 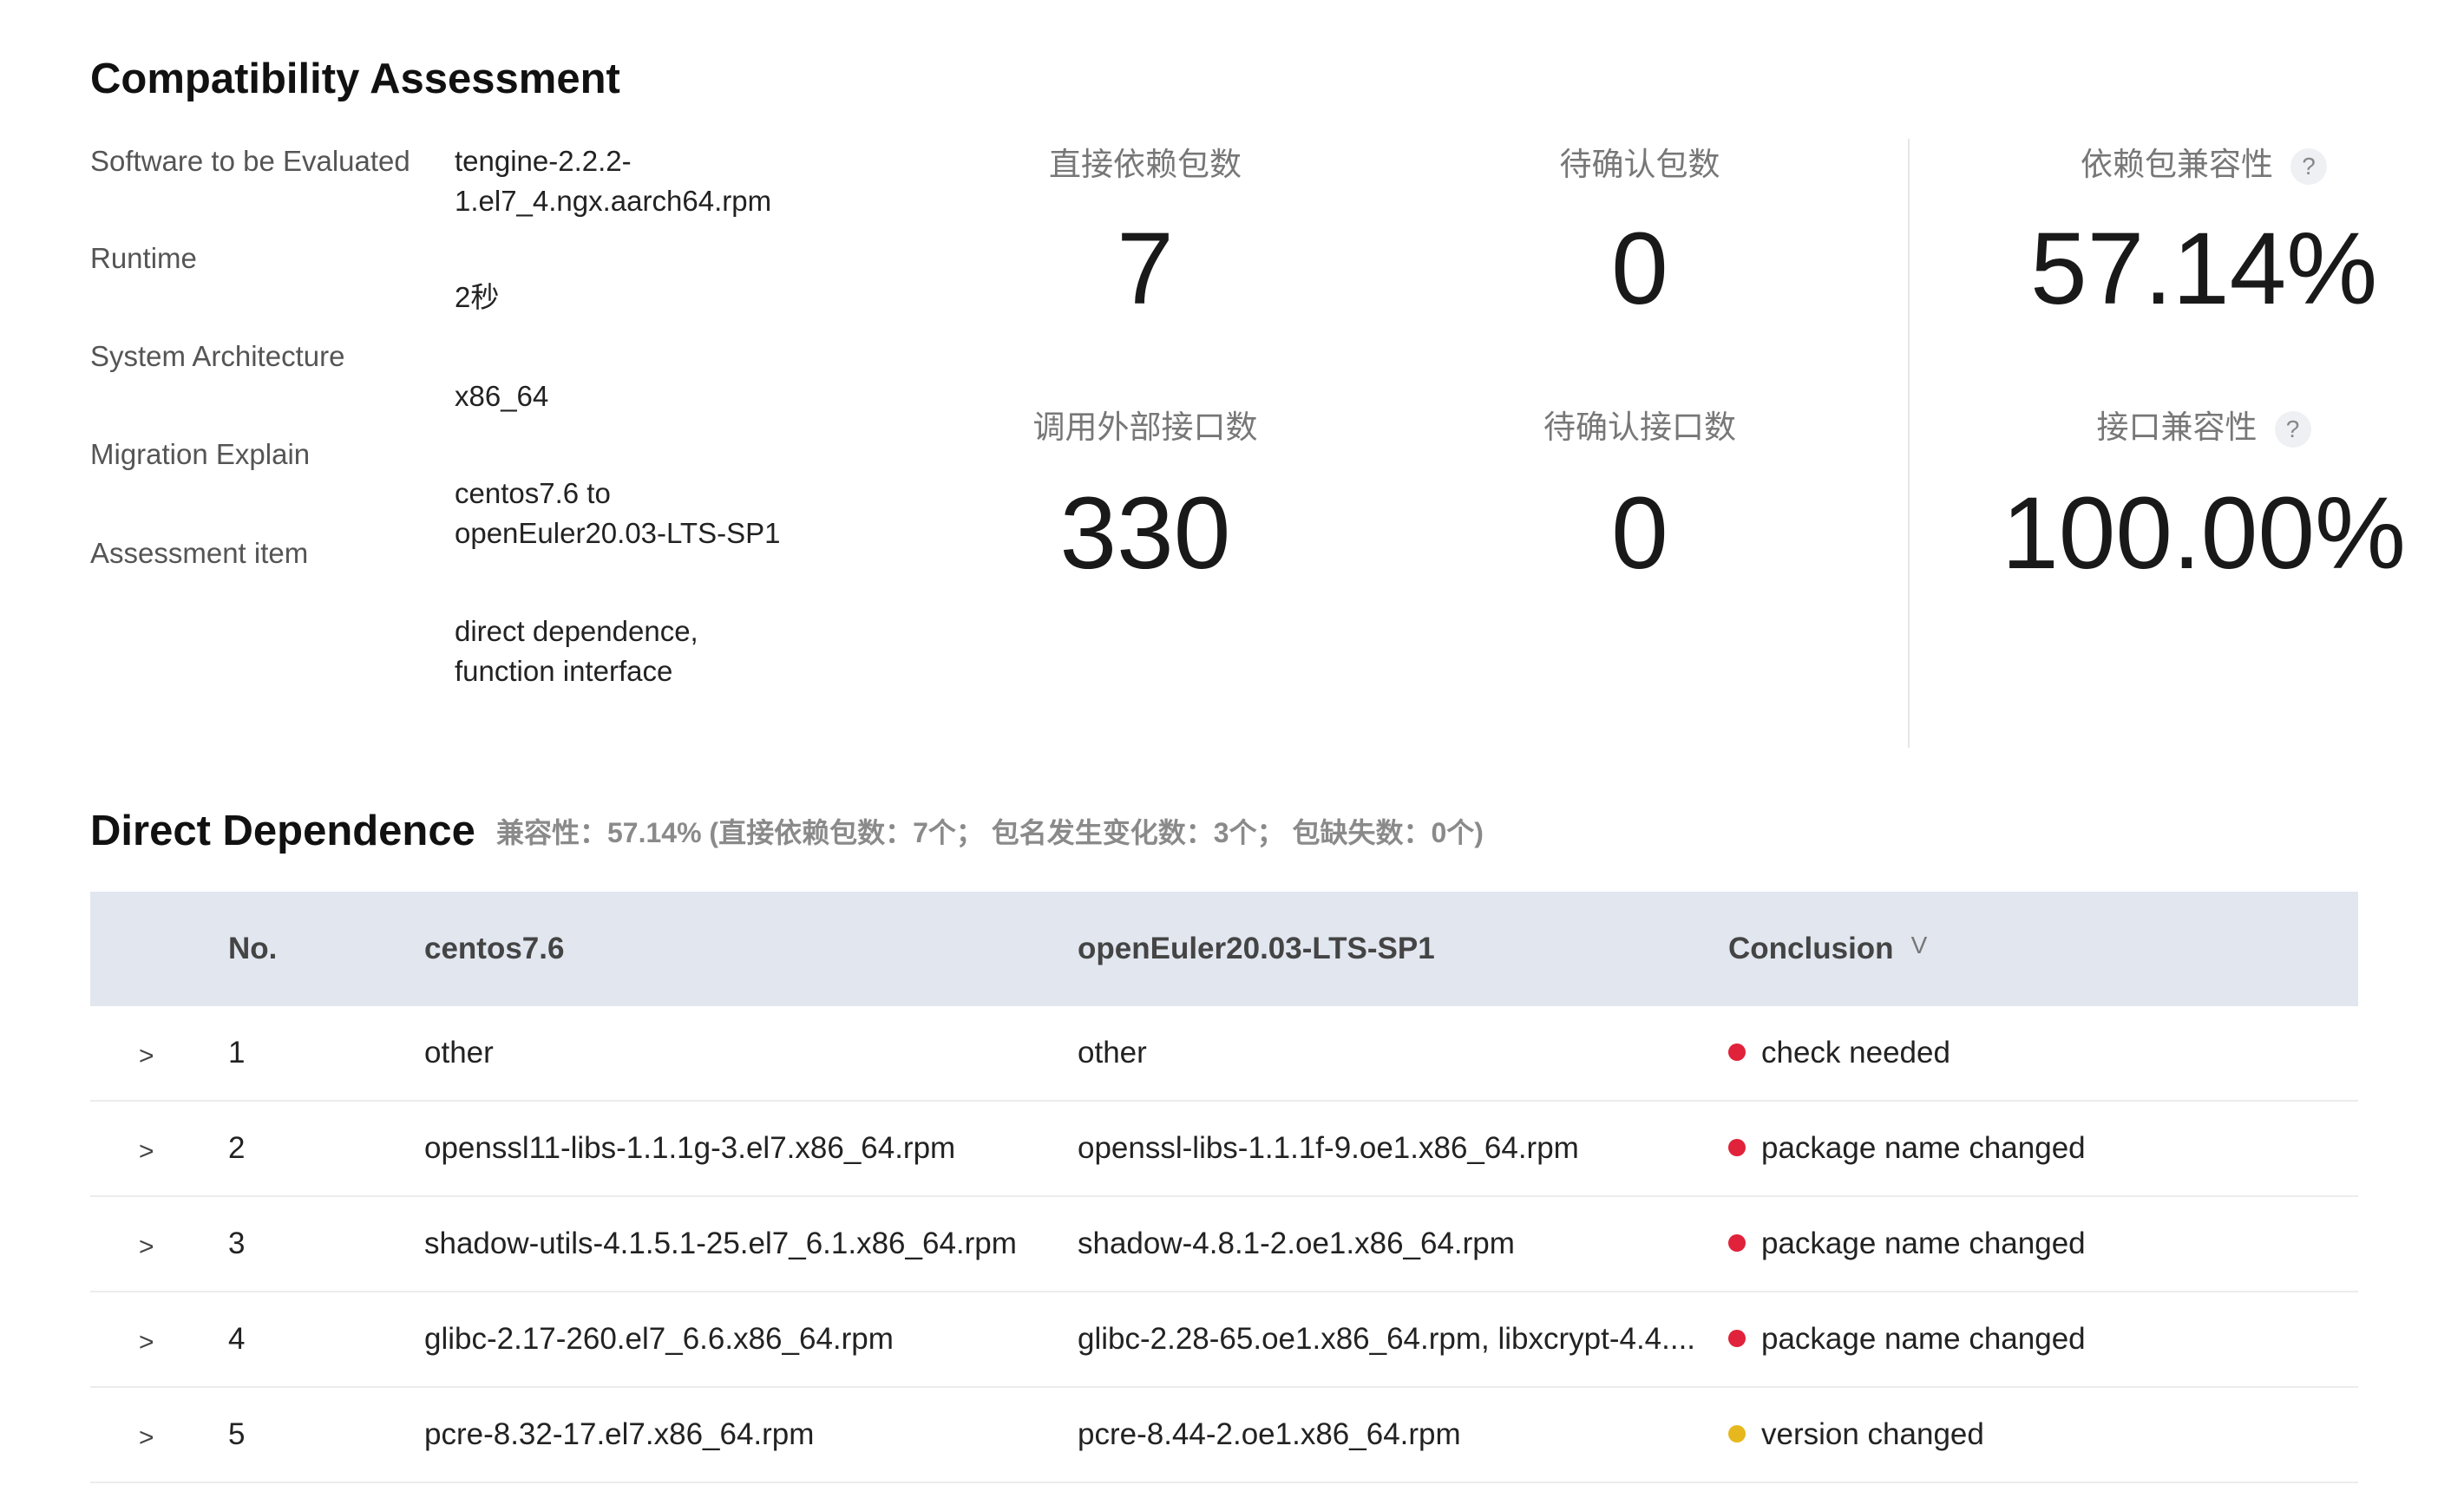 I want to click on column-header-target: openEuler20.03-LTS-SP1, so click(x=1256, y=948).